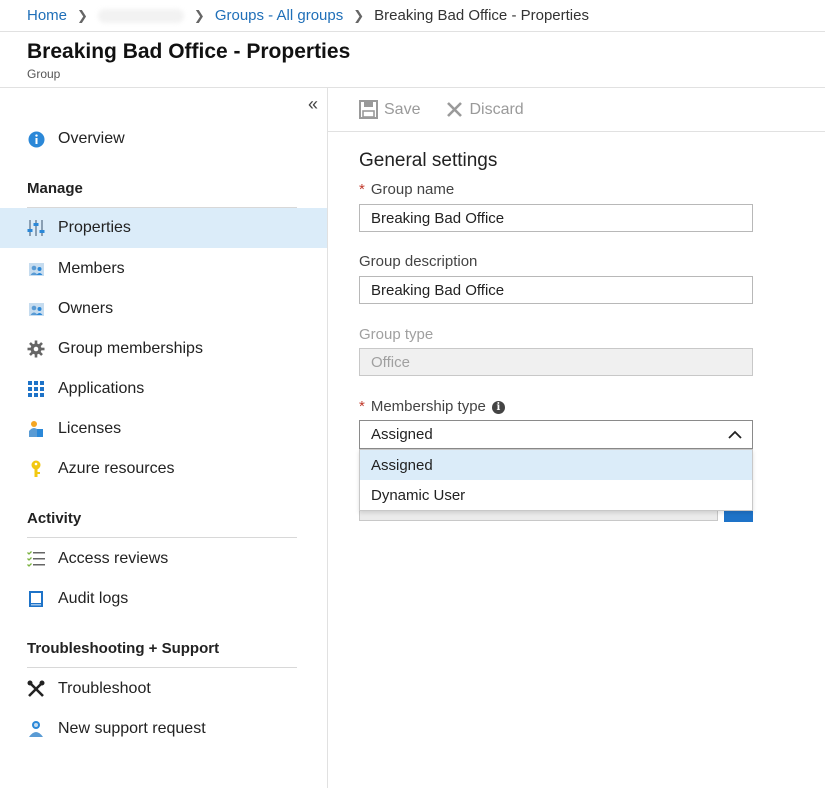 The height and width of the screenshot is (788, 825). I want to click on sidebar-item-label: Licenses, so click(90, 428).